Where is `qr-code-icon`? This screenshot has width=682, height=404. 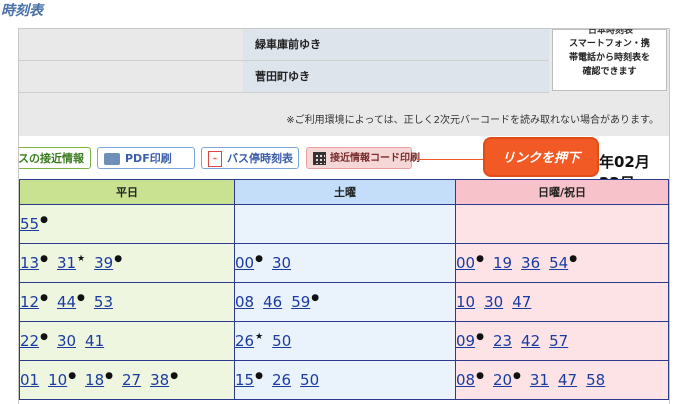 qr-code-icon is located at coordinates (319, 158).